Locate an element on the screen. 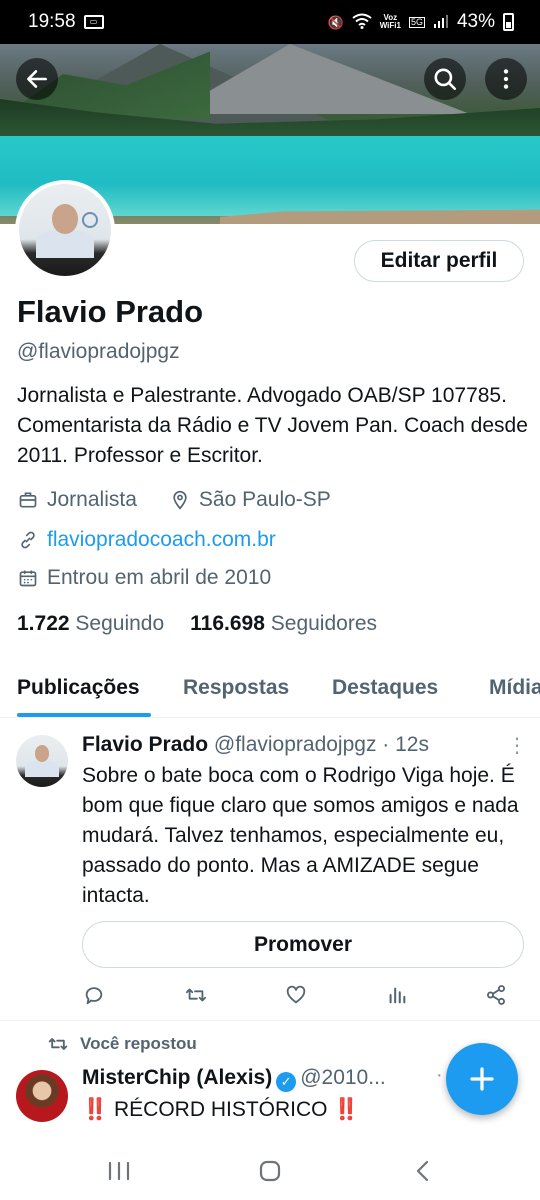 Image resolution: width=540 pixels, height=1200 pixels. profile-name: Flavio Prado is located at coordinates (110, 311).